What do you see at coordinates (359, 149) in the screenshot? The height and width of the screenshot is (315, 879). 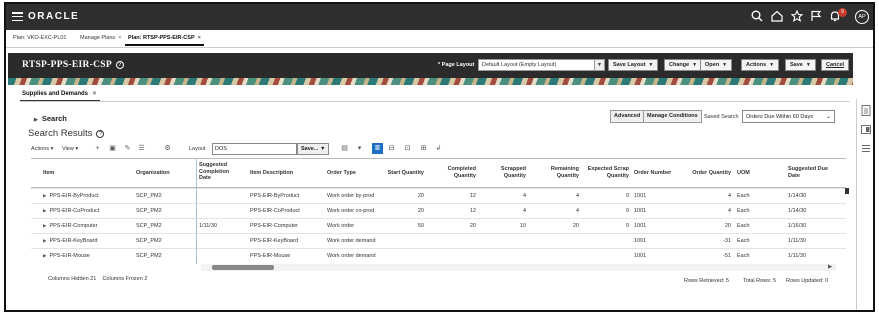 I see `chevron-down-icon: ▾` at bounding box center [359, 149].